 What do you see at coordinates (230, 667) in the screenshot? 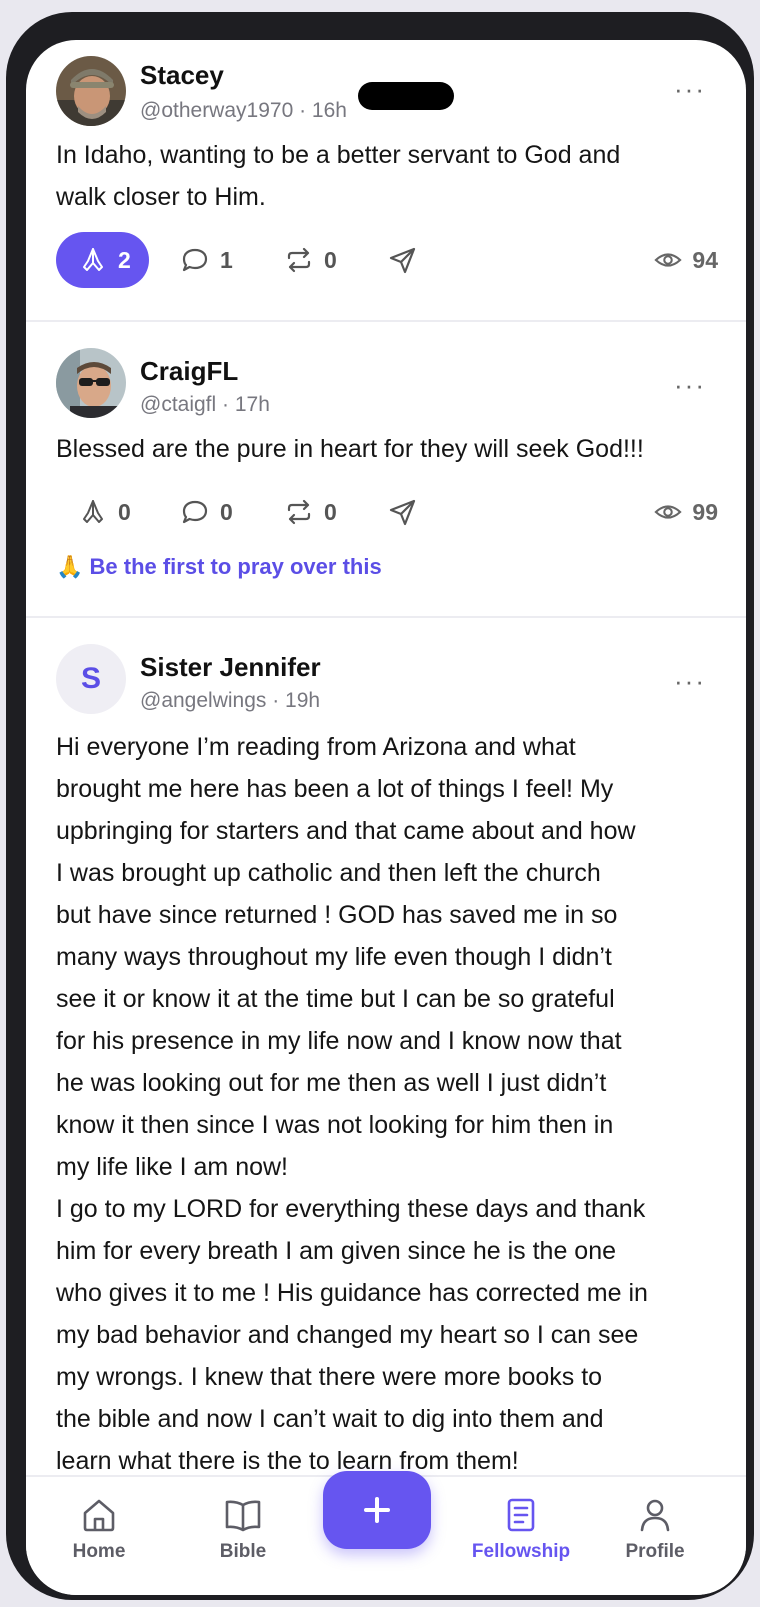
I see `author-name: Sister Jennifer` at bounding box center [230, 667].